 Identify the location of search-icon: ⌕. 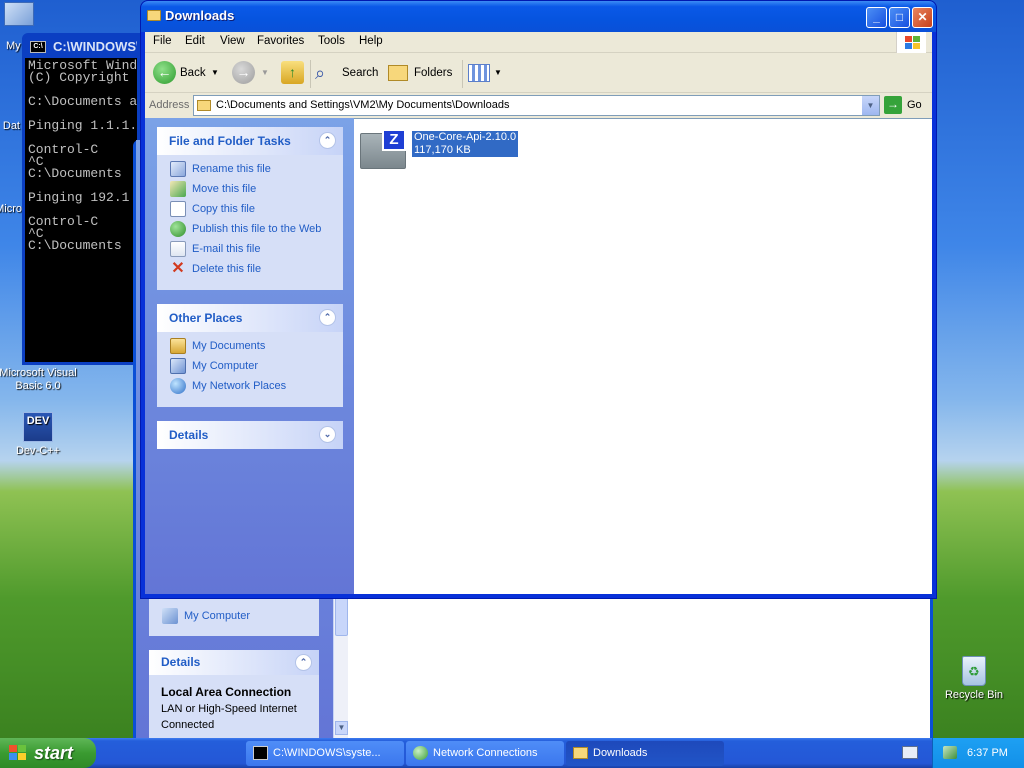
(326, 73).